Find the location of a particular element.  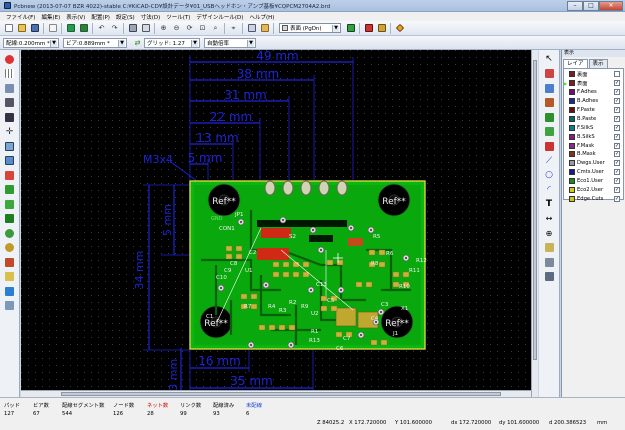

pad-sketch-icon is located at coordinates (10, 233).